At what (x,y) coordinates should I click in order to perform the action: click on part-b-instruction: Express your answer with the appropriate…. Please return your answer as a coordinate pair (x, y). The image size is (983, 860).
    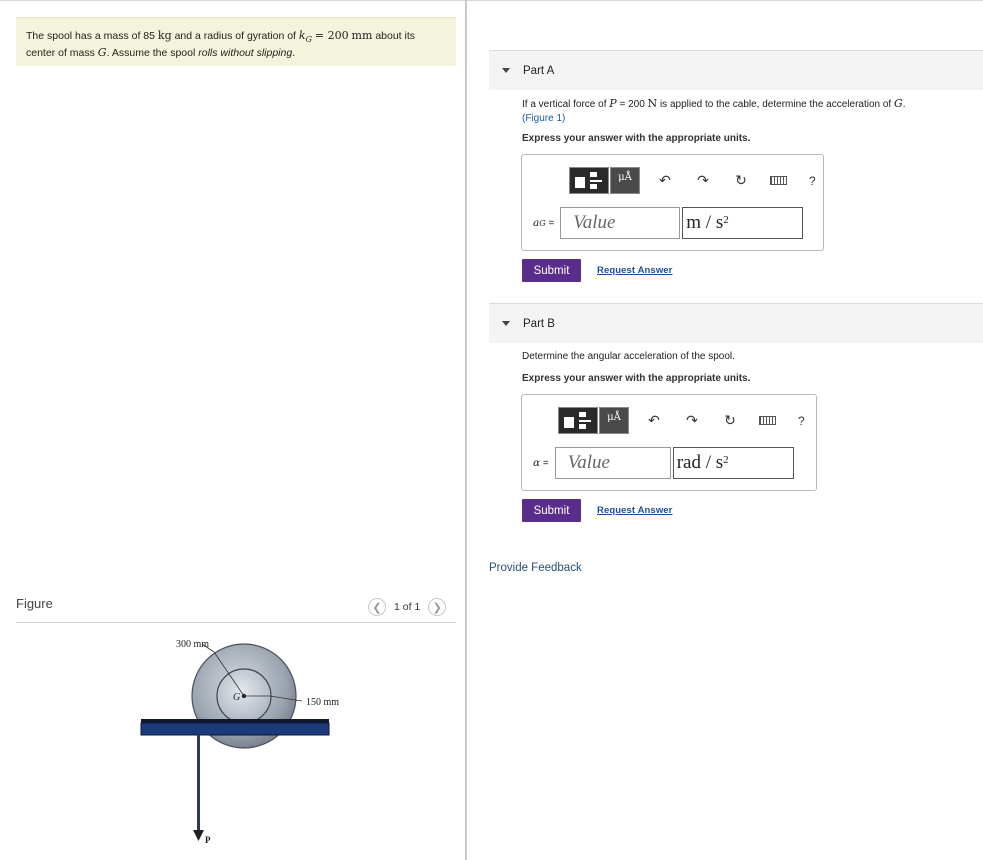
    Looking at the image, I should click on (636, 378).